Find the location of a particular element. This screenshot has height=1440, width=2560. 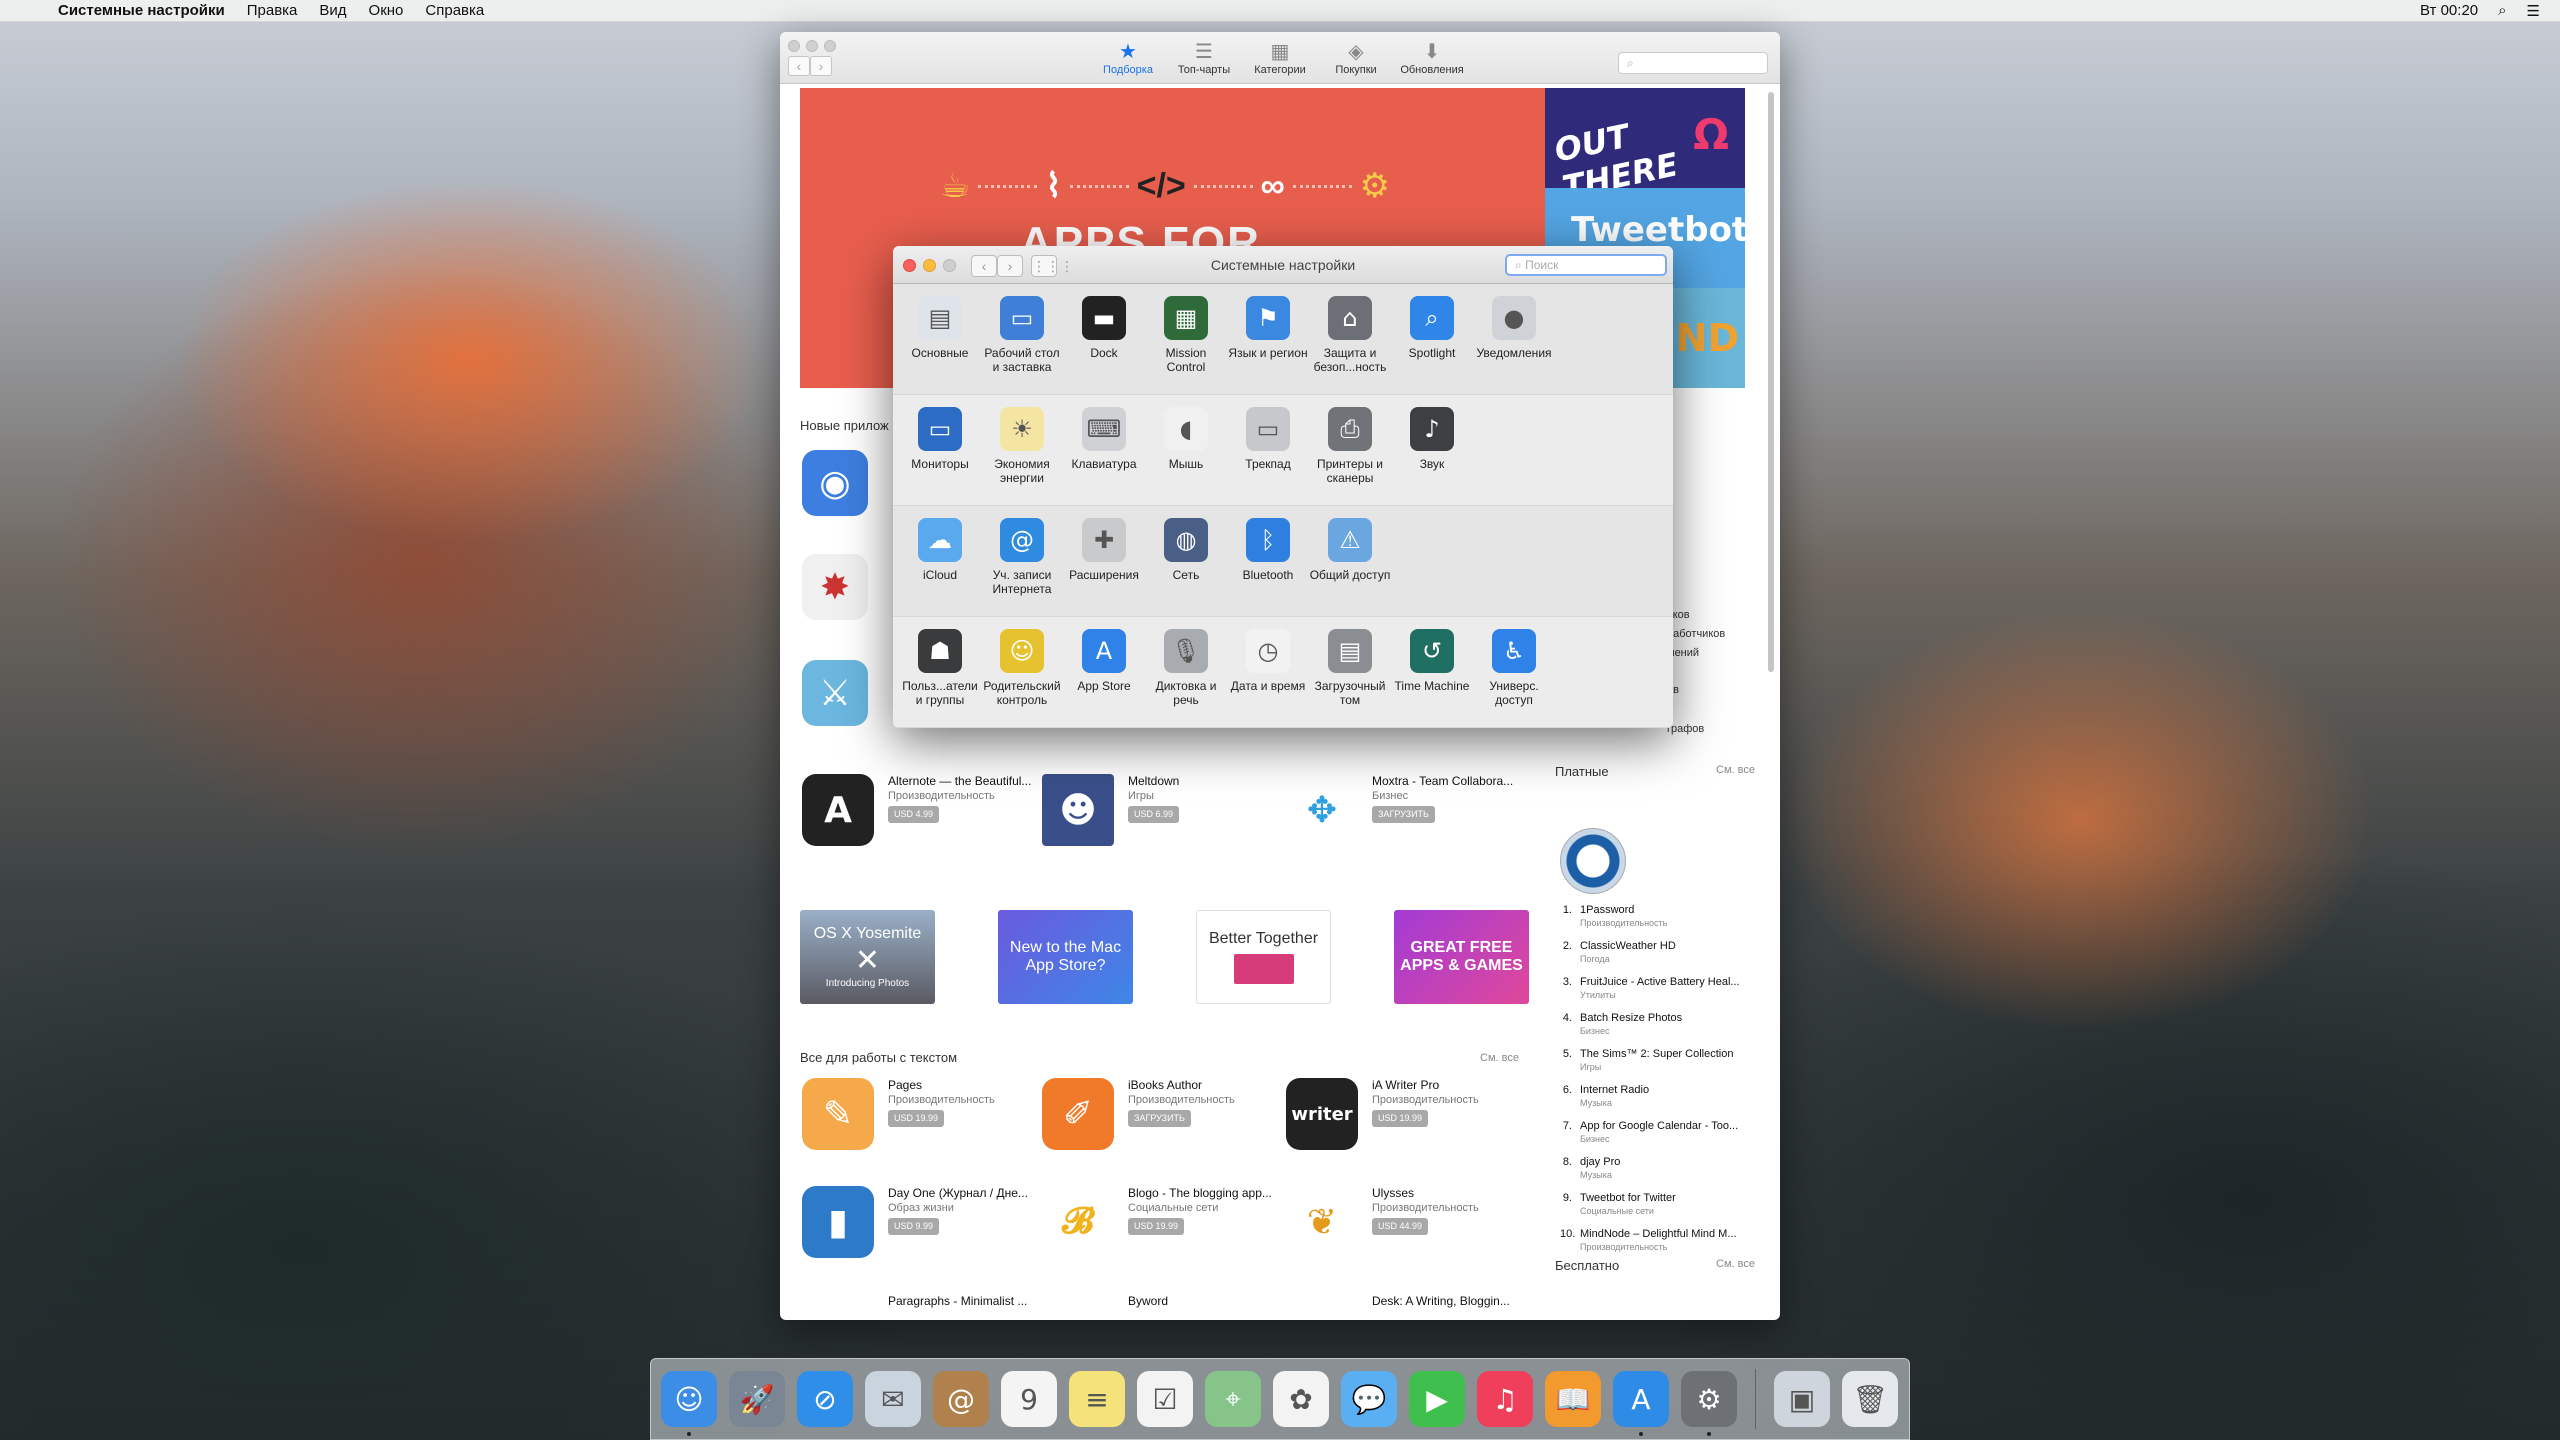

pref-pane-clock: ◷ Дата и время is located at coordinates (1268, 678).